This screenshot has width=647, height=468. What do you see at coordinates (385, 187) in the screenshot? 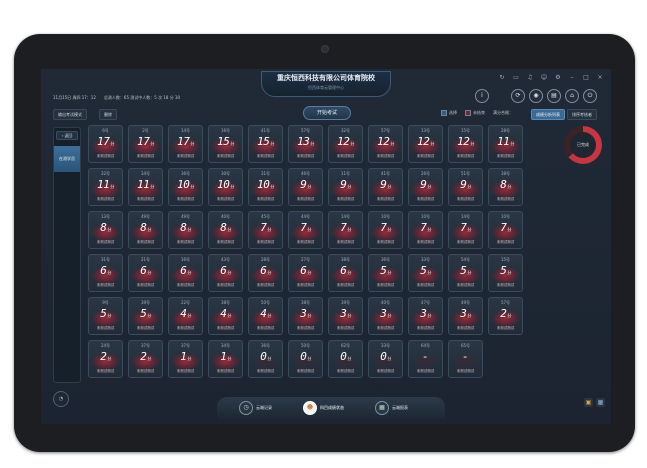
I see `student-card: 41号 9分 未测试测试` at bounding box center [385, 187].